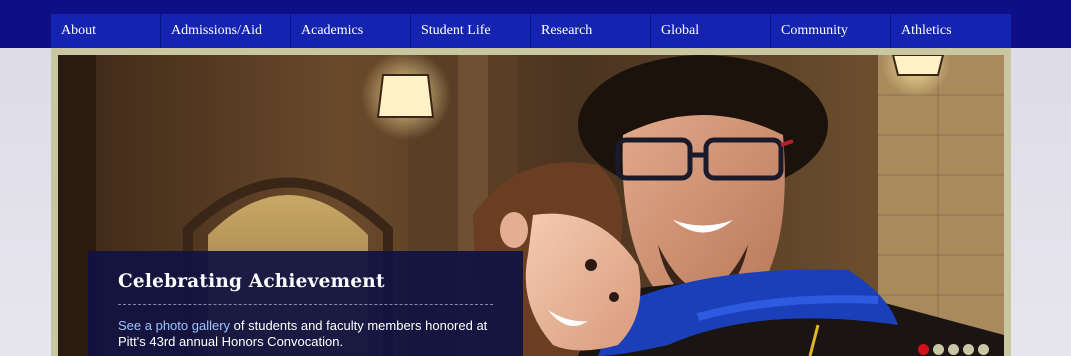  Describe the element at coordinates (711, 31) in the screenshot. I see `nav-item-global: Global` at that location.